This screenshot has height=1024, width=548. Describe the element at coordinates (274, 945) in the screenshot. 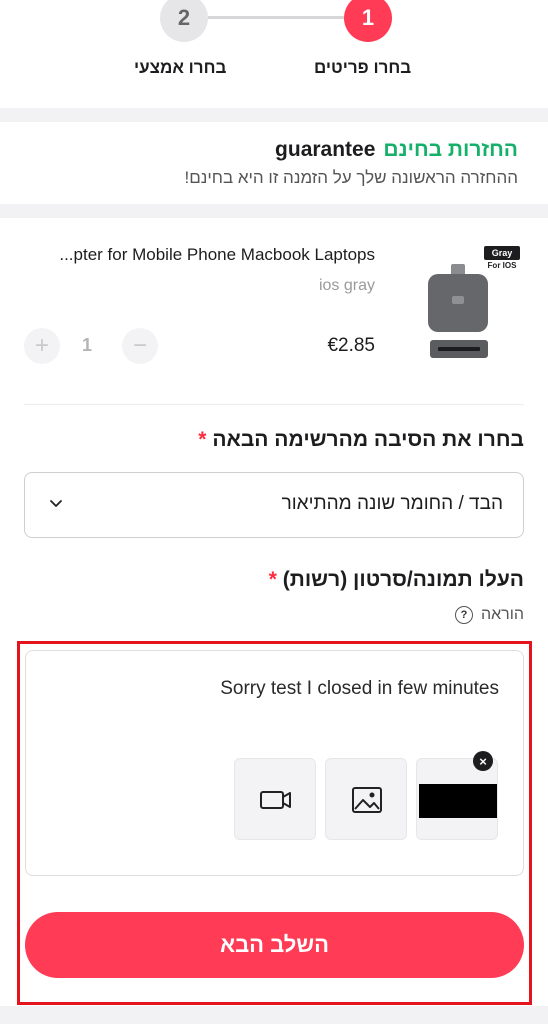

I see `next-step-button: השלב הבא` at that location.